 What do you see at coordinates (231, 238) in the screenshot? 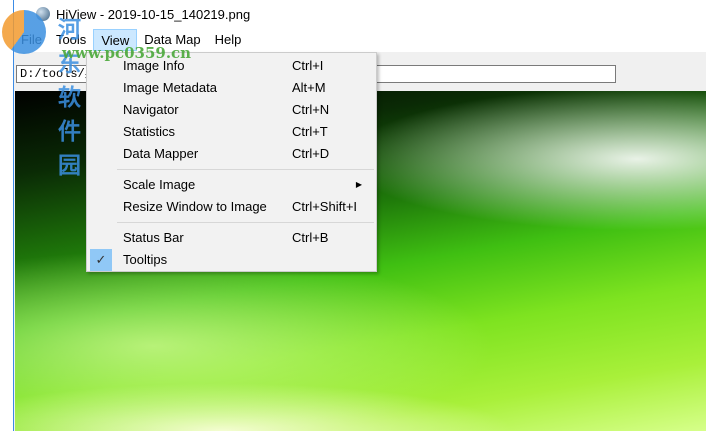
I see `menu-item-status-bar: Status Bar Ctrl+B` at bounding box center [231, 238].